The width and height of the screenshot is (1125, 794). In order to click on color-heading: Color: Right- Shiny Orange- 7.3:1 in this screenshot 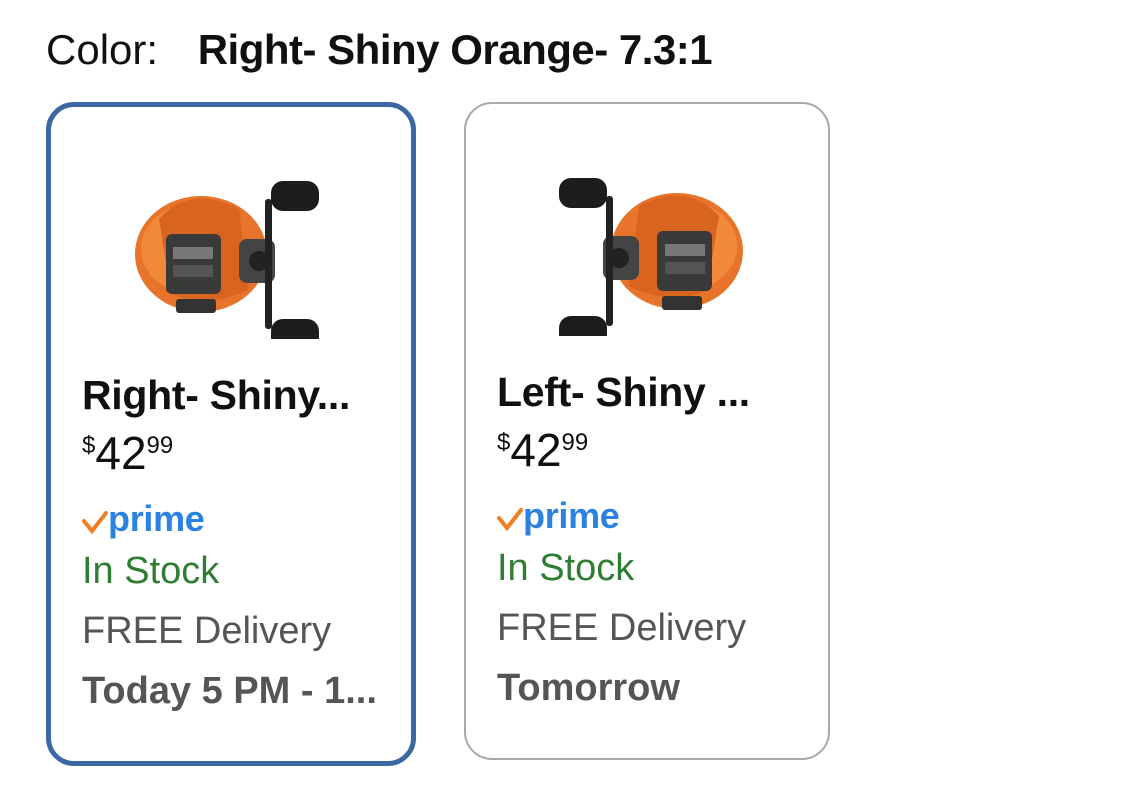, I will do `click(379, 50)`.